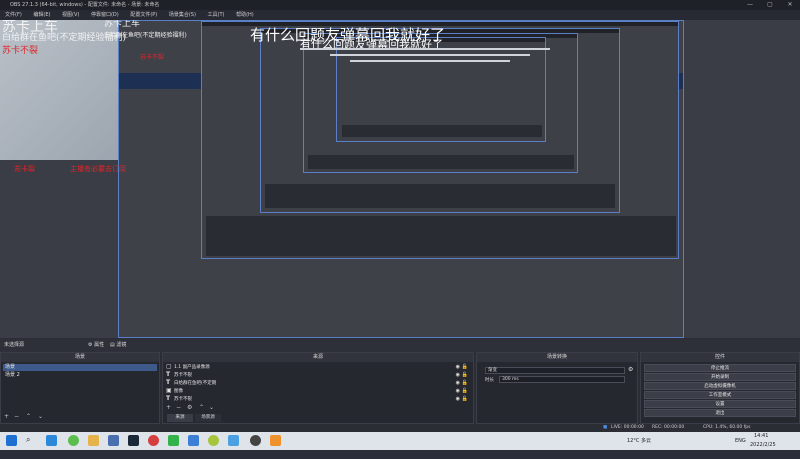  What do you see at coordinates (143, 15) in the screenshot?
I see `menu-profile: 配置文件(P)` at bounding box center [143, 15].